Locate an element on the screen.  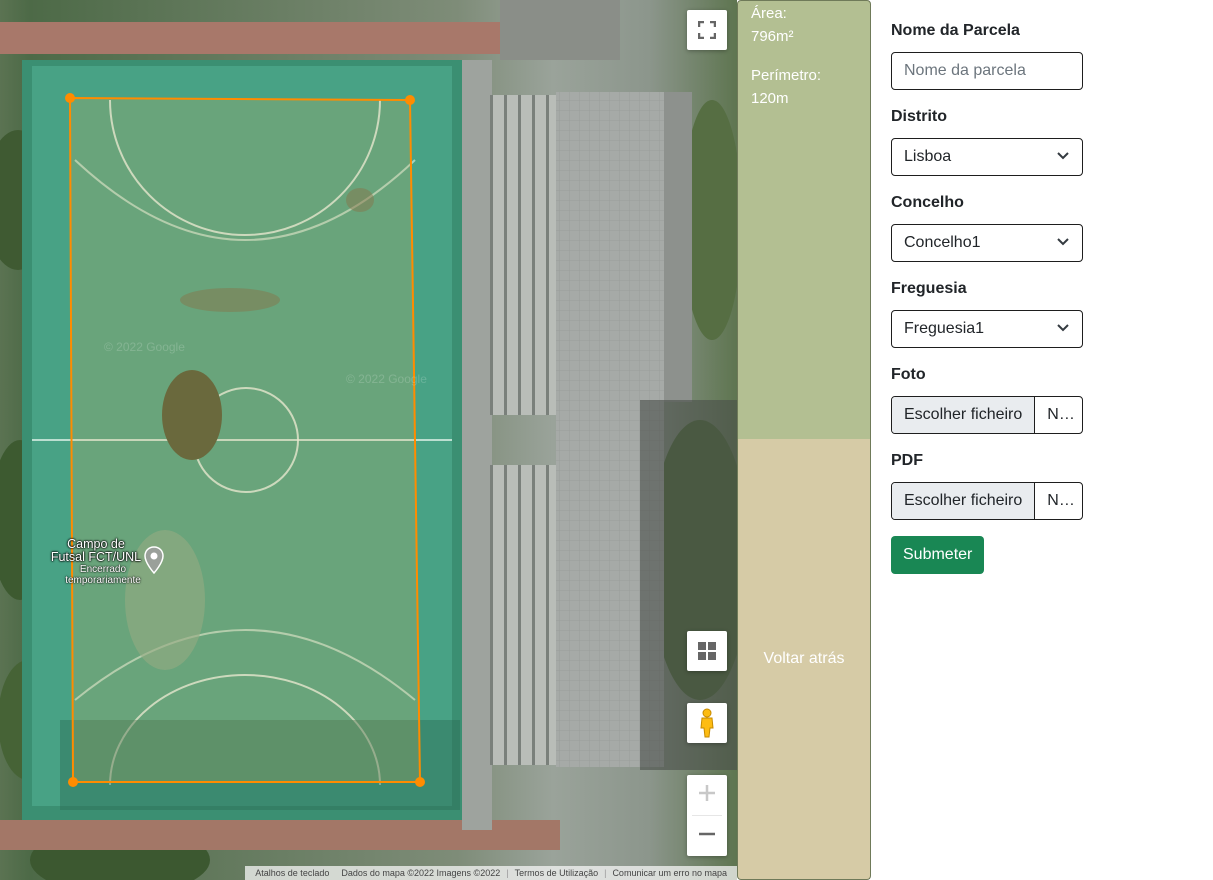
pdf-label: PDF is located at coordinates (907, 460).